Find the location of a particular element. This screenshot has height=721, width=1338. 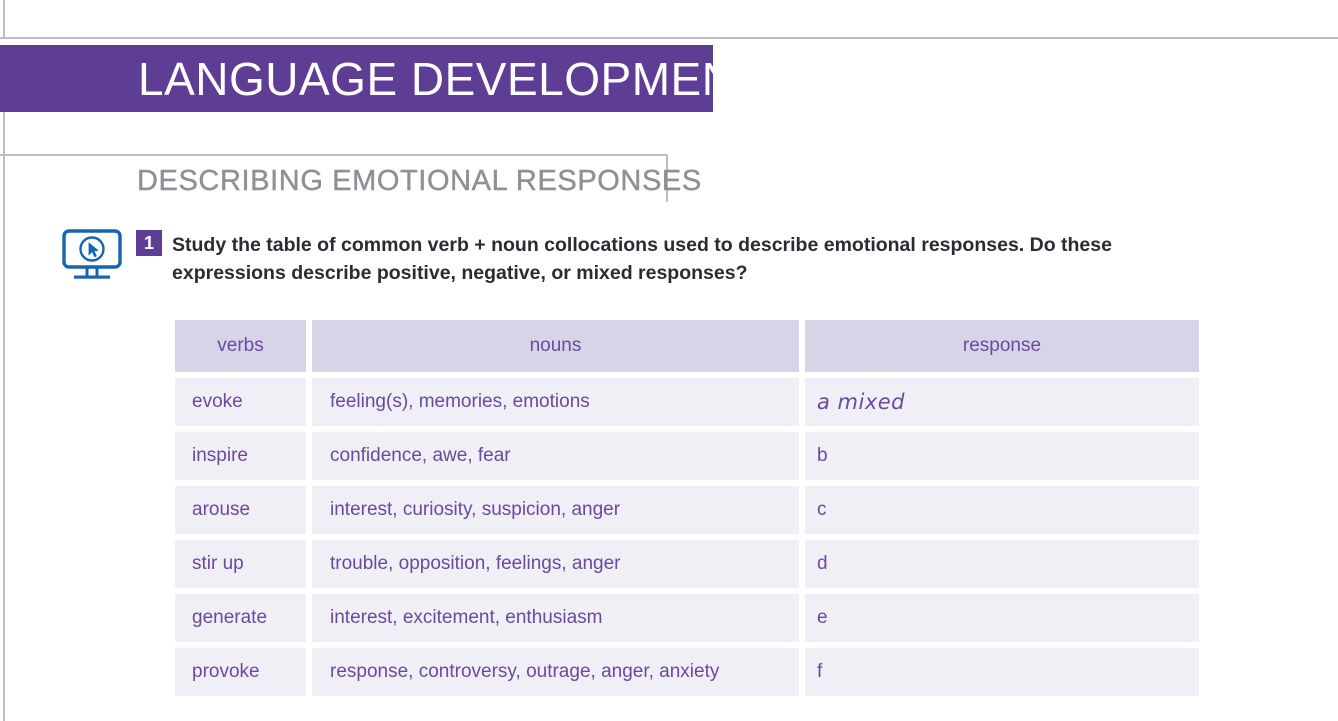

table-header-row: verbs nouns response is located at coordinates (687, 346).